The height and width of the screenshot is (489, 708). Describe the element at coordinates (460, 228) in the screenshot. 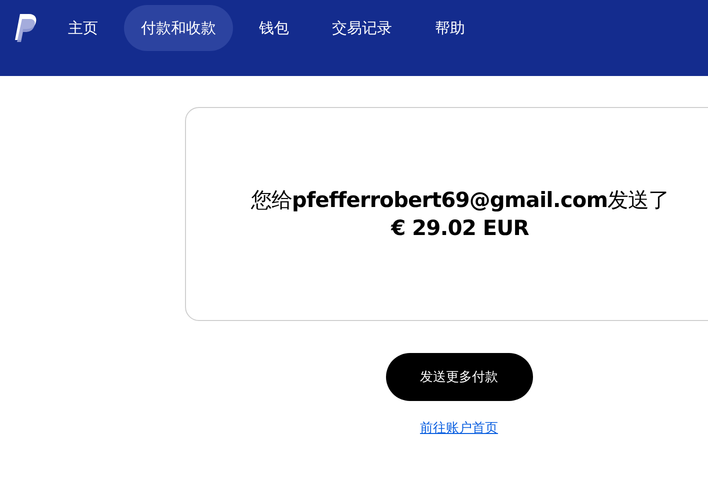

I see `amount-text: € 29.02 EUR` at that location.